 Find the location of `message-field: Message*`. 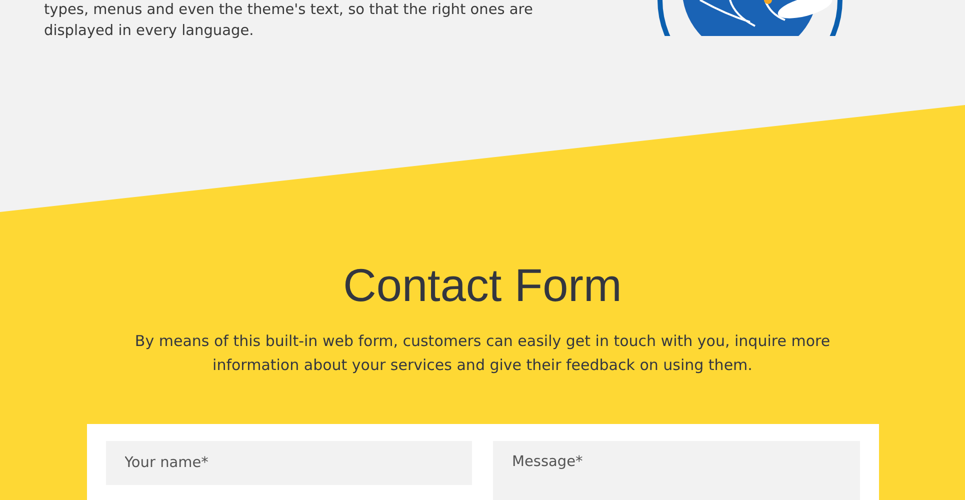

message-field: Message* is located at coordinates (676, 470).